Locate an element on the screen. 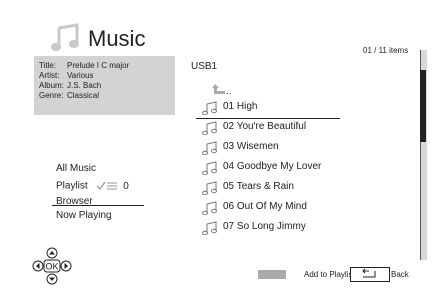 The height and width of the screenshot is (290, 437). file-list-item: 01 High is located at coordinates (271, 108).